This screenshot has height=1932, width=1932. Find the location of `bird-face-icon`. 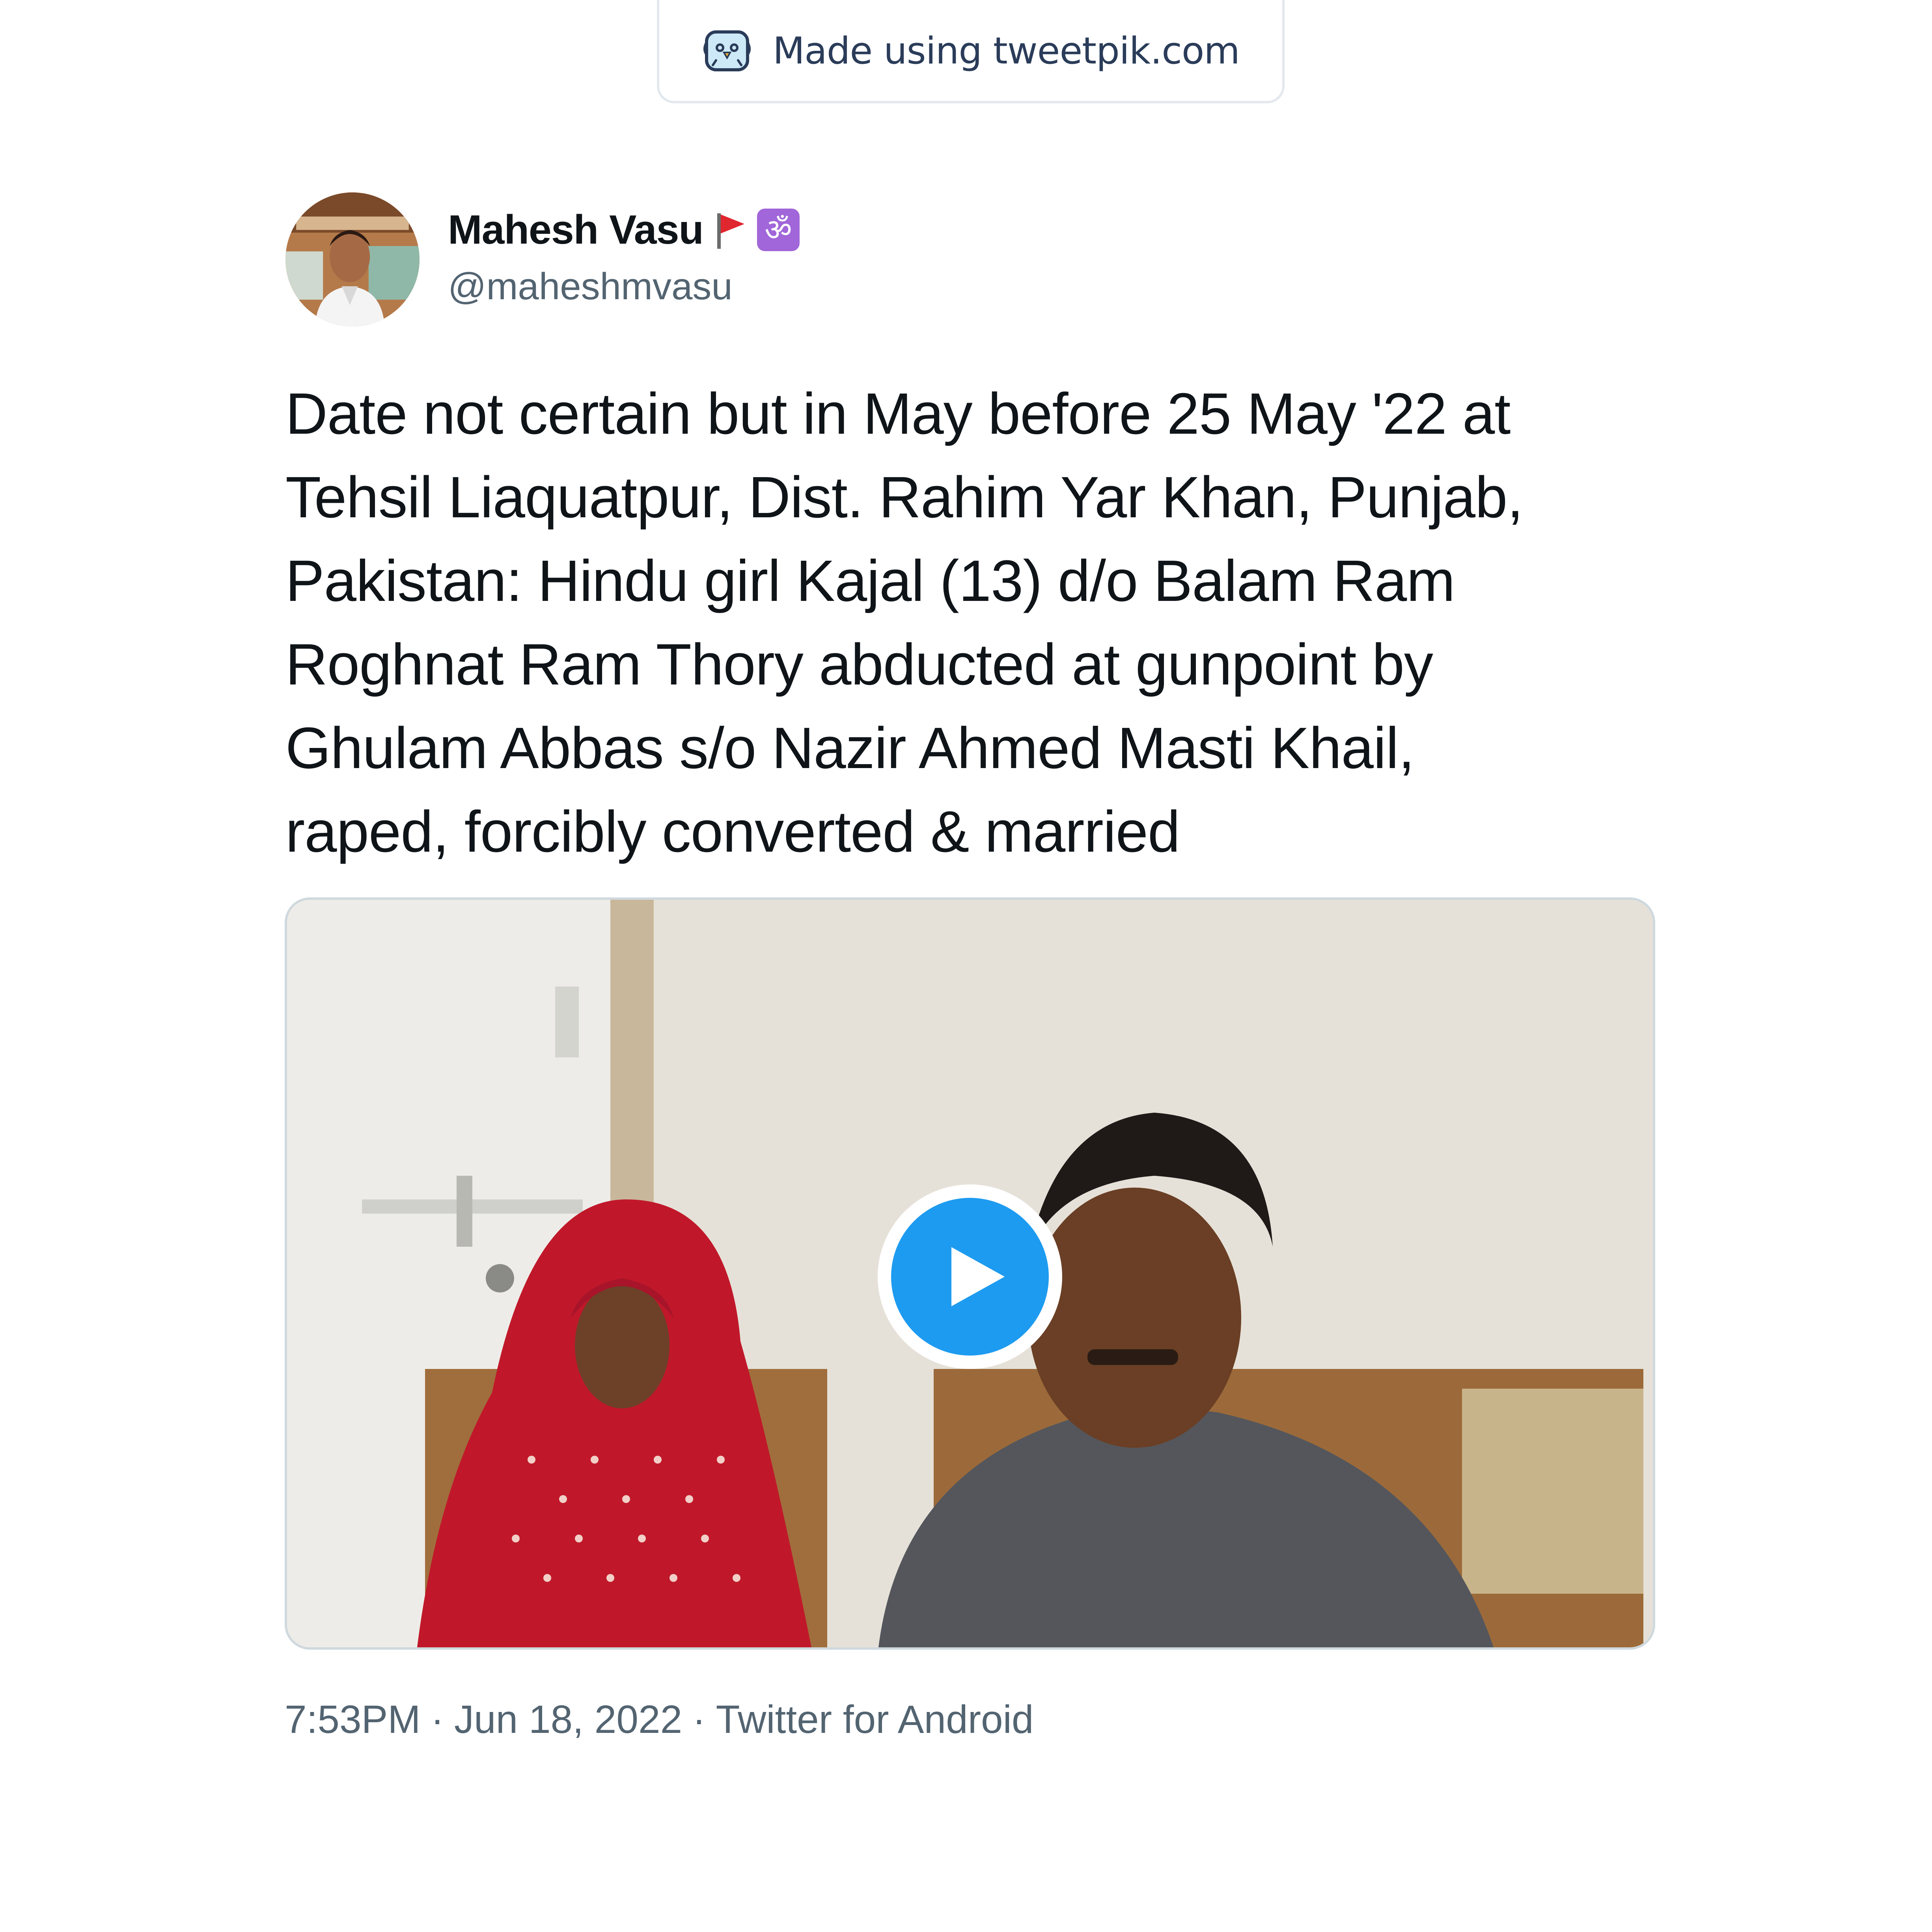

bird-face-icon is located at coordinates (727, 50).